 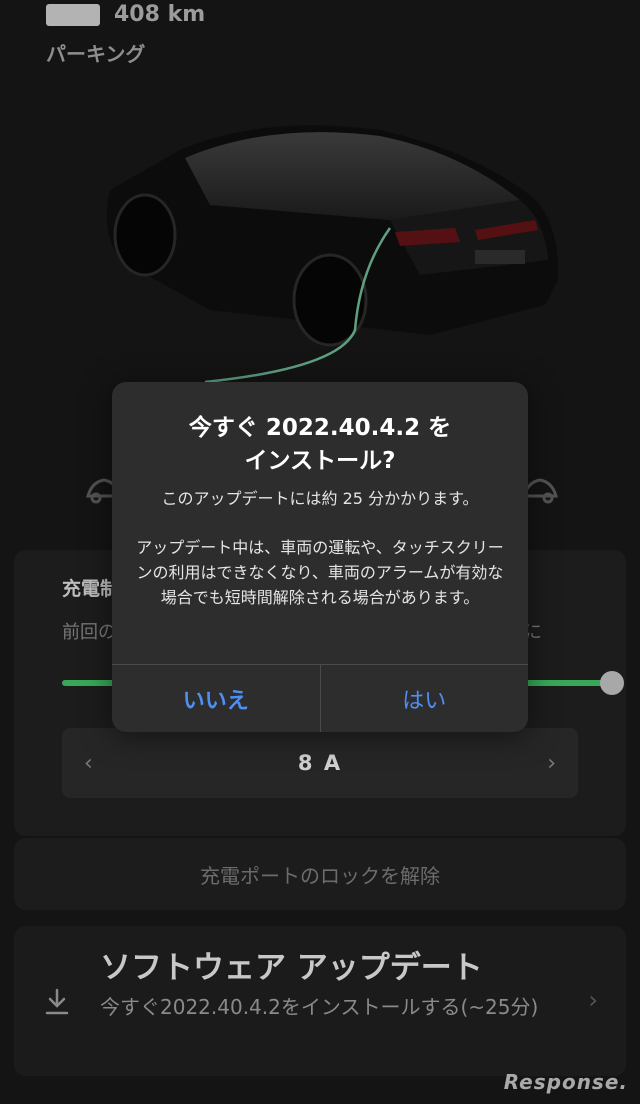 I want to click on status-bar: 408 km, so click(x=125, y=14).